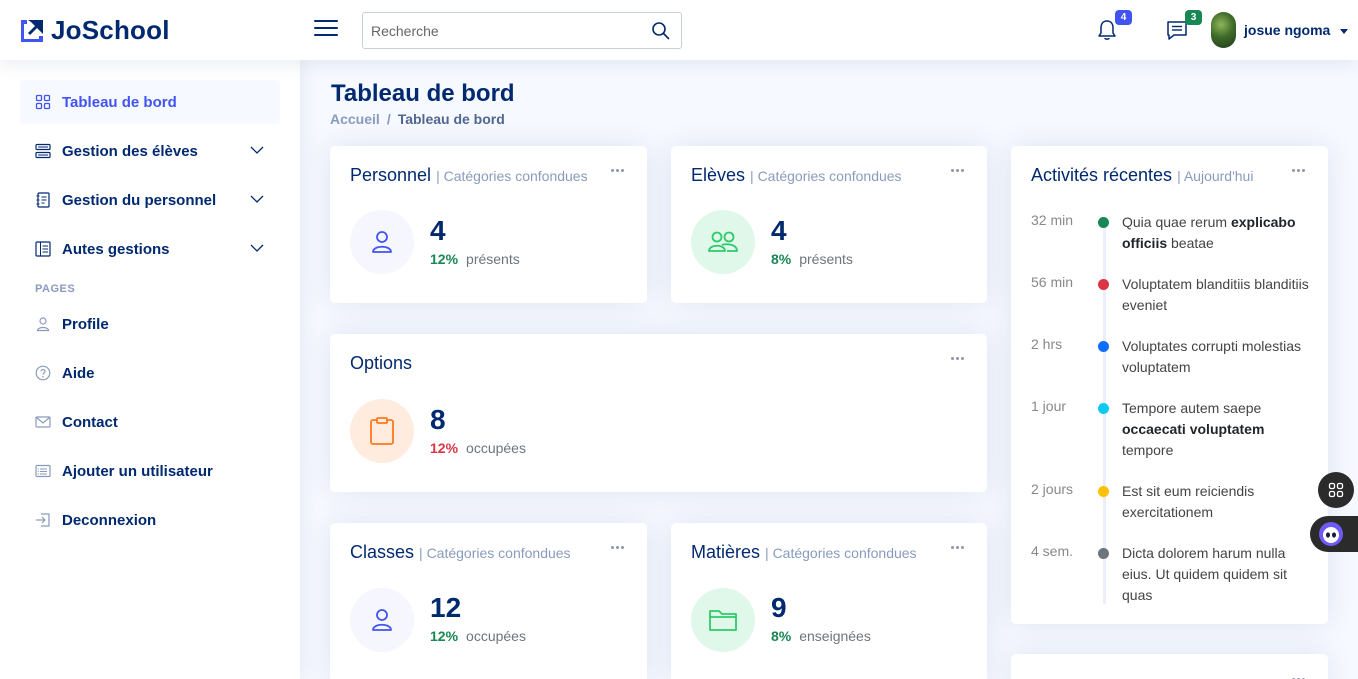 The width and height of the screenshot is (1358, 679). I want to click on card-title: Activités récentes | Aujourd'hui, so click(1142, 175).